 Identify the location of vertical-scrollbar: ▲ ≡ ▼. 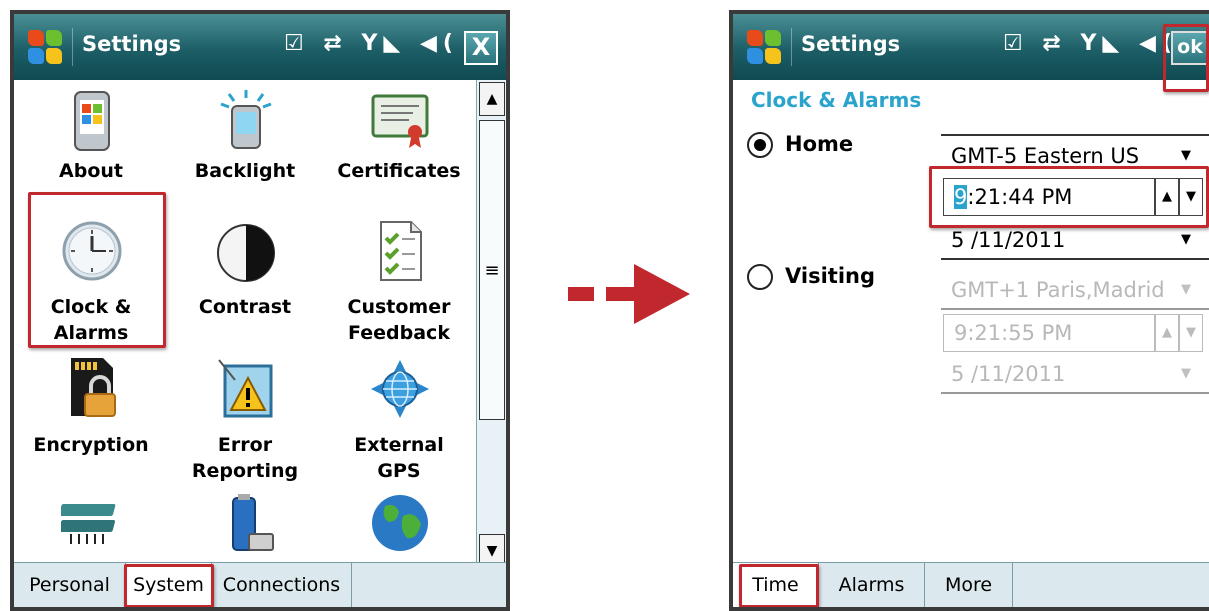
(491, 325).